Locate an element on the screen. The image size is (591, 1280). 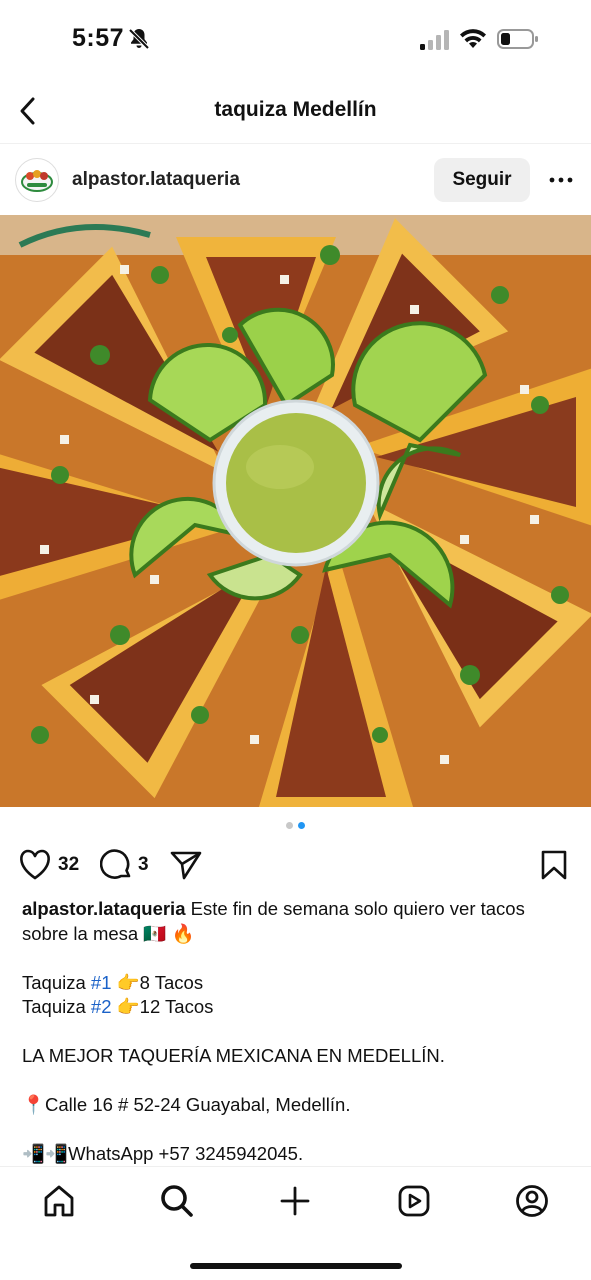
more-options-button is located at coordinates (561, 180).